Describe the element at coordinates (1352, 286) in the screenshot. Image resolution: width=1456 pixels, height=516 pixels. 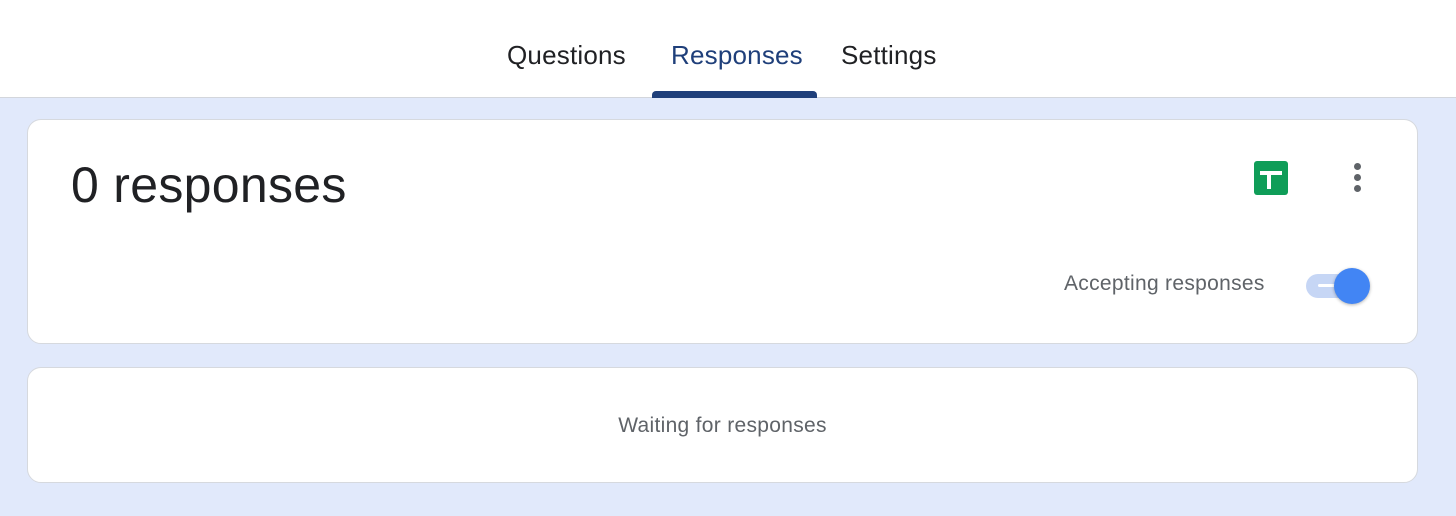
I see `toggle-knob` at that location.